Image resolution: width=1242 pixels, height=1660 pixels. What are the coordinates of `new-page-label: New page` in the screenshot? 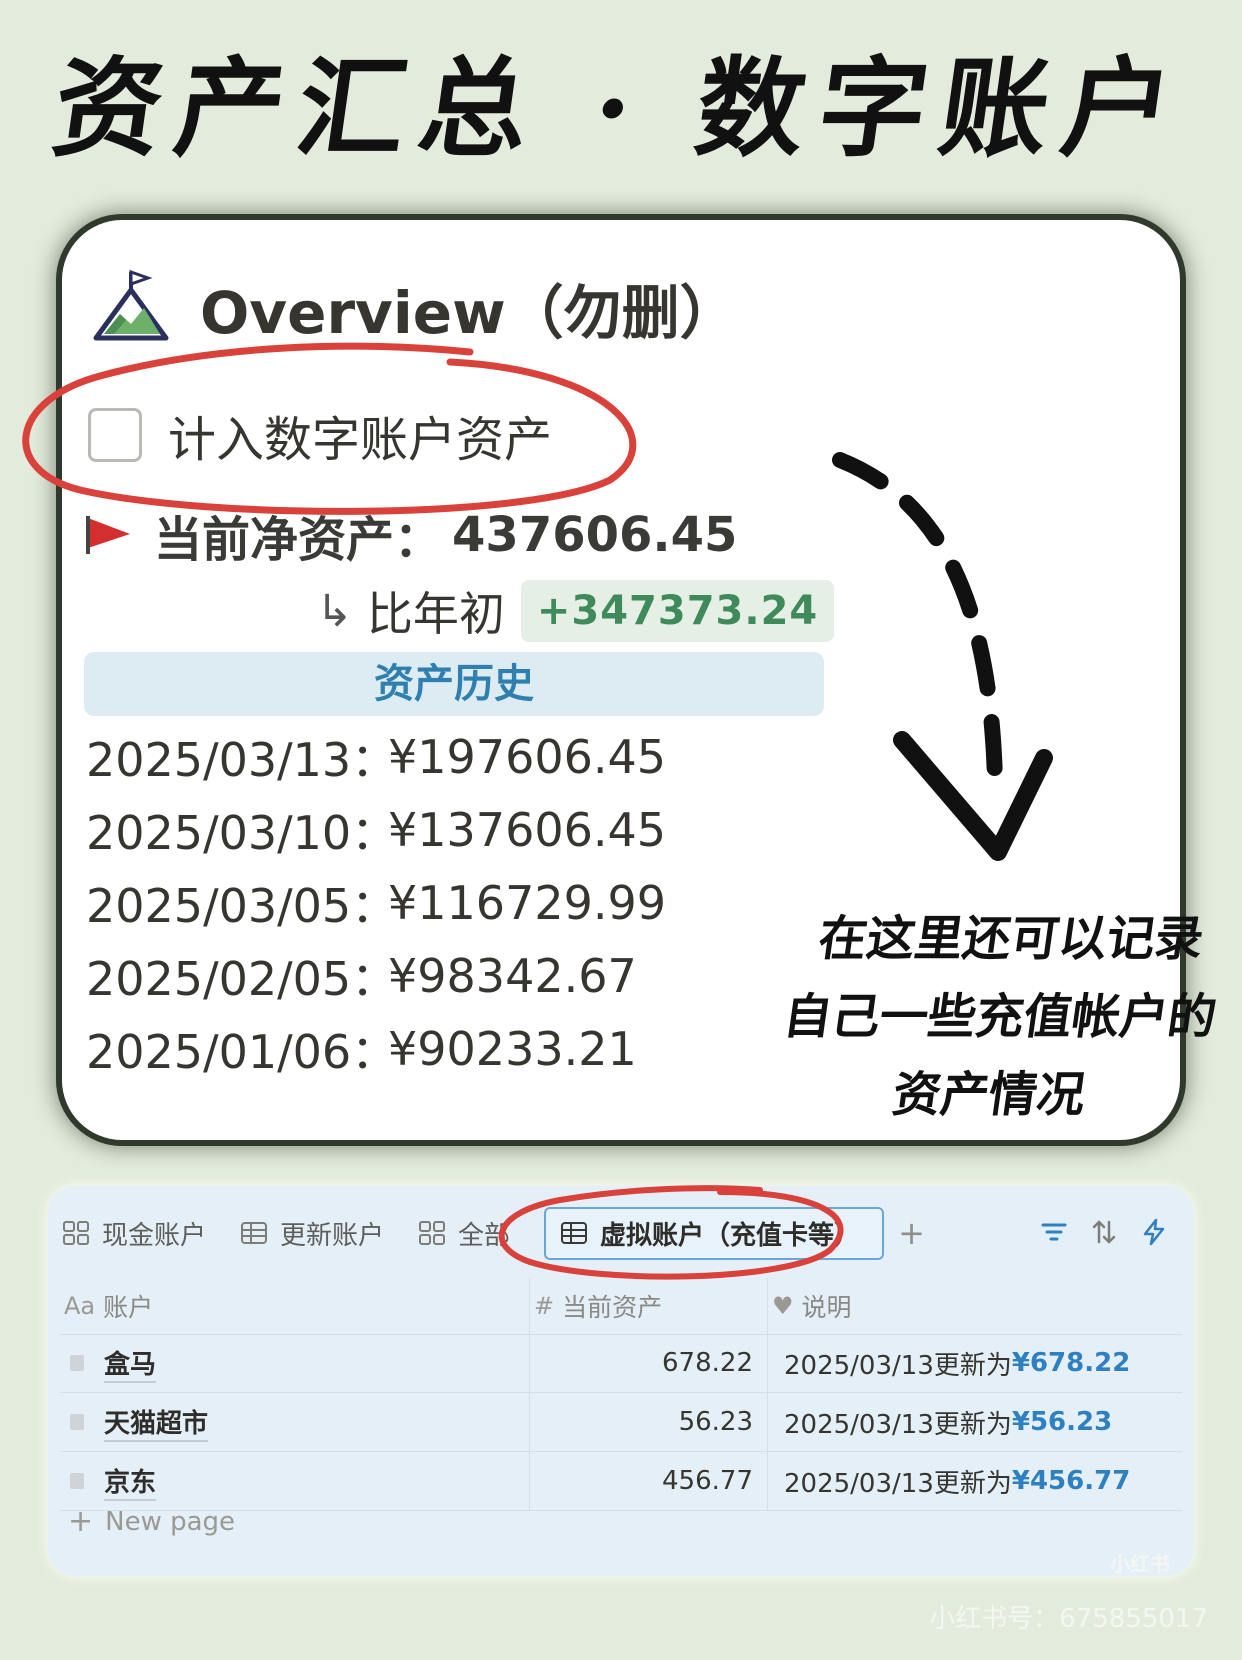 It's located at (170, 1521).